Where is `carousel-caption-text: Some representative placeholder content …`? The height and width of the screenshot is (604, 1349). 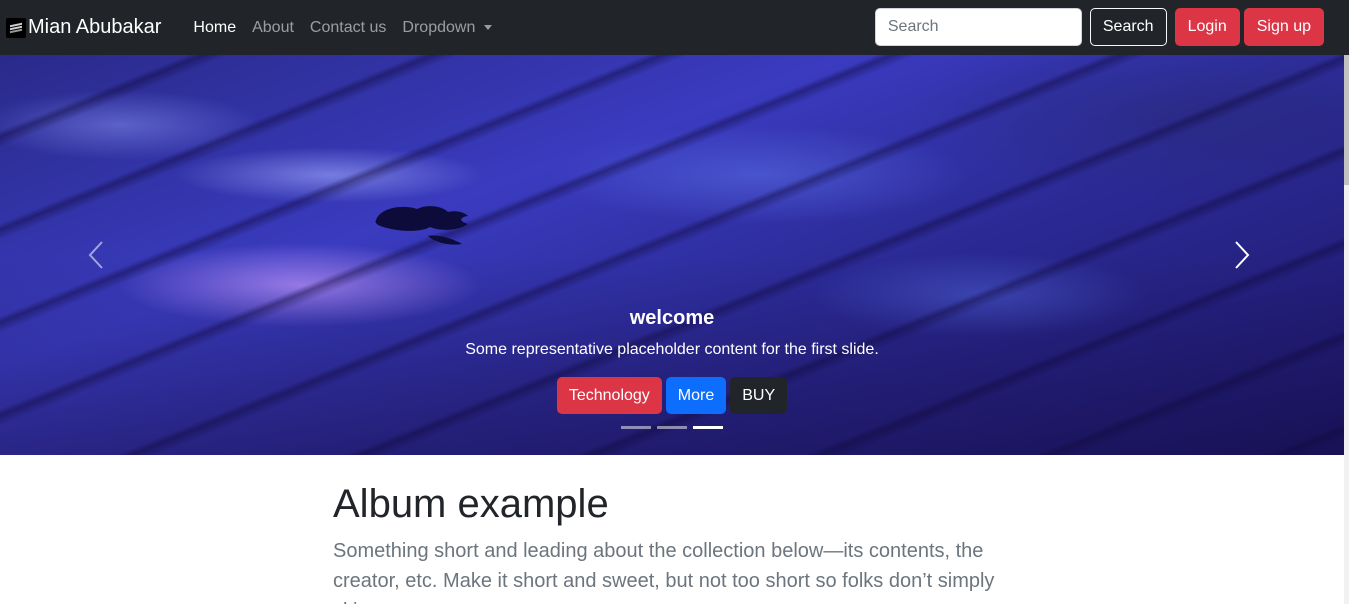 carousel-caption-text: Some representative placeholder content … is located at coordinates (672, 349).